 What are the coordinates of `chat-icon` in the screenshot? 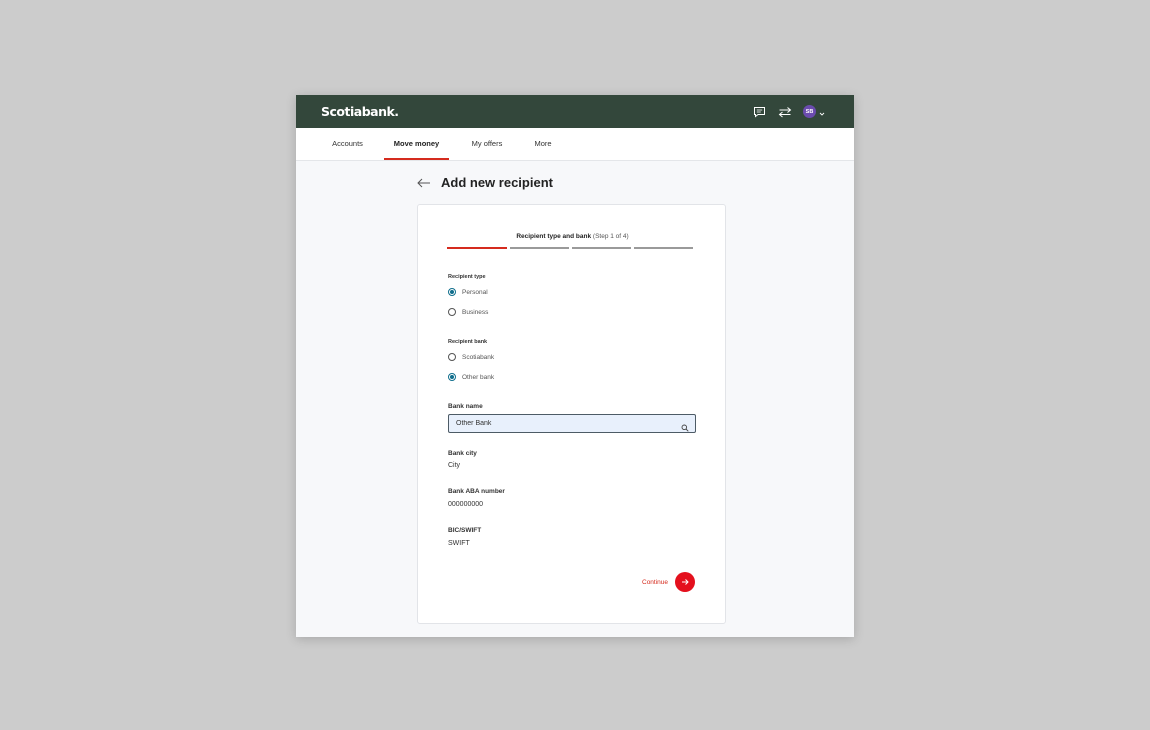 It's located at (759, 112).